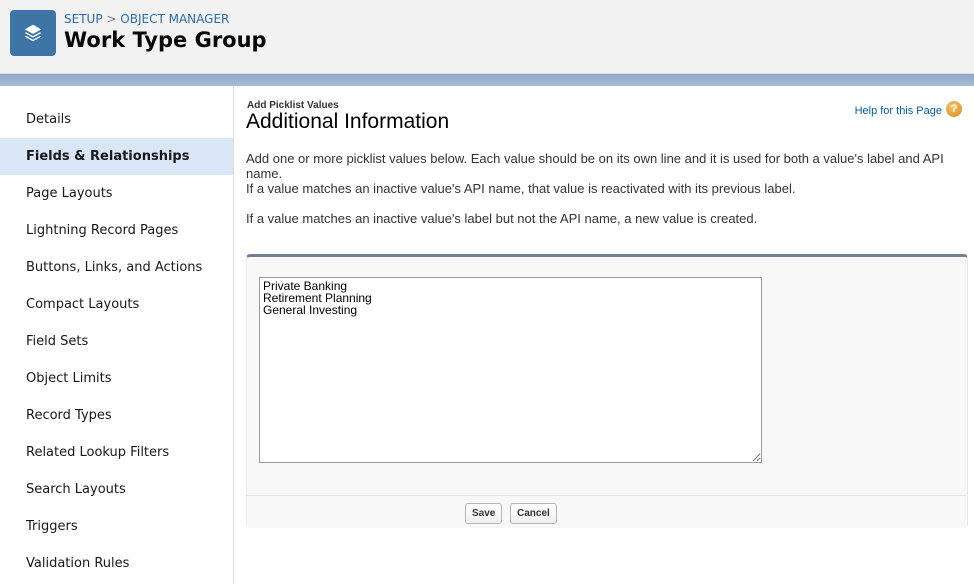  What do you see at coordinates (116, 267) in the screenshot?
I see `sidebar-item-buttons-links-actions: Buttons, Links, and Actions` at bounding box center [116, 267].